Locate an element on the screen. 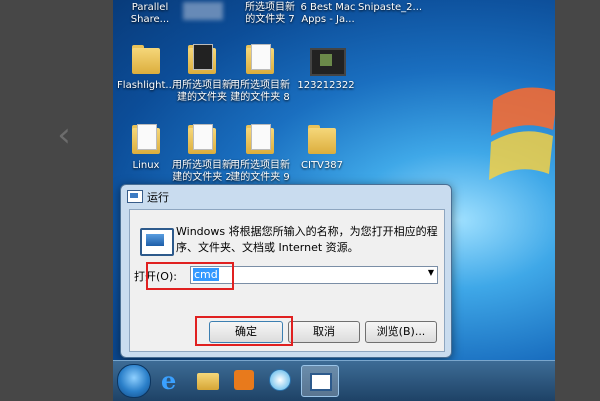 The image size is (600, 401). desktop-icon-citv: CITV387 is located at coordinates (322, 147).